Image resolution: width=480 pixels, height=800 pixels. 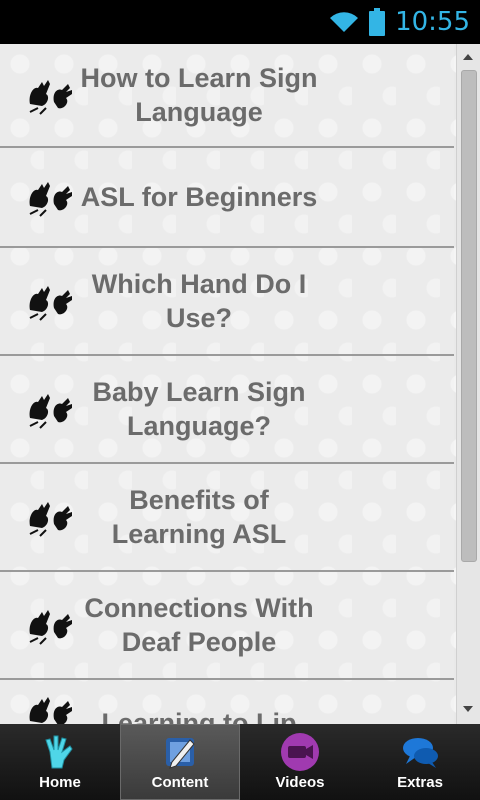 What do you see at coordinates (60, 782) in the screenshot?
I see `tab-label: Home` at bounding box center [60, 782].